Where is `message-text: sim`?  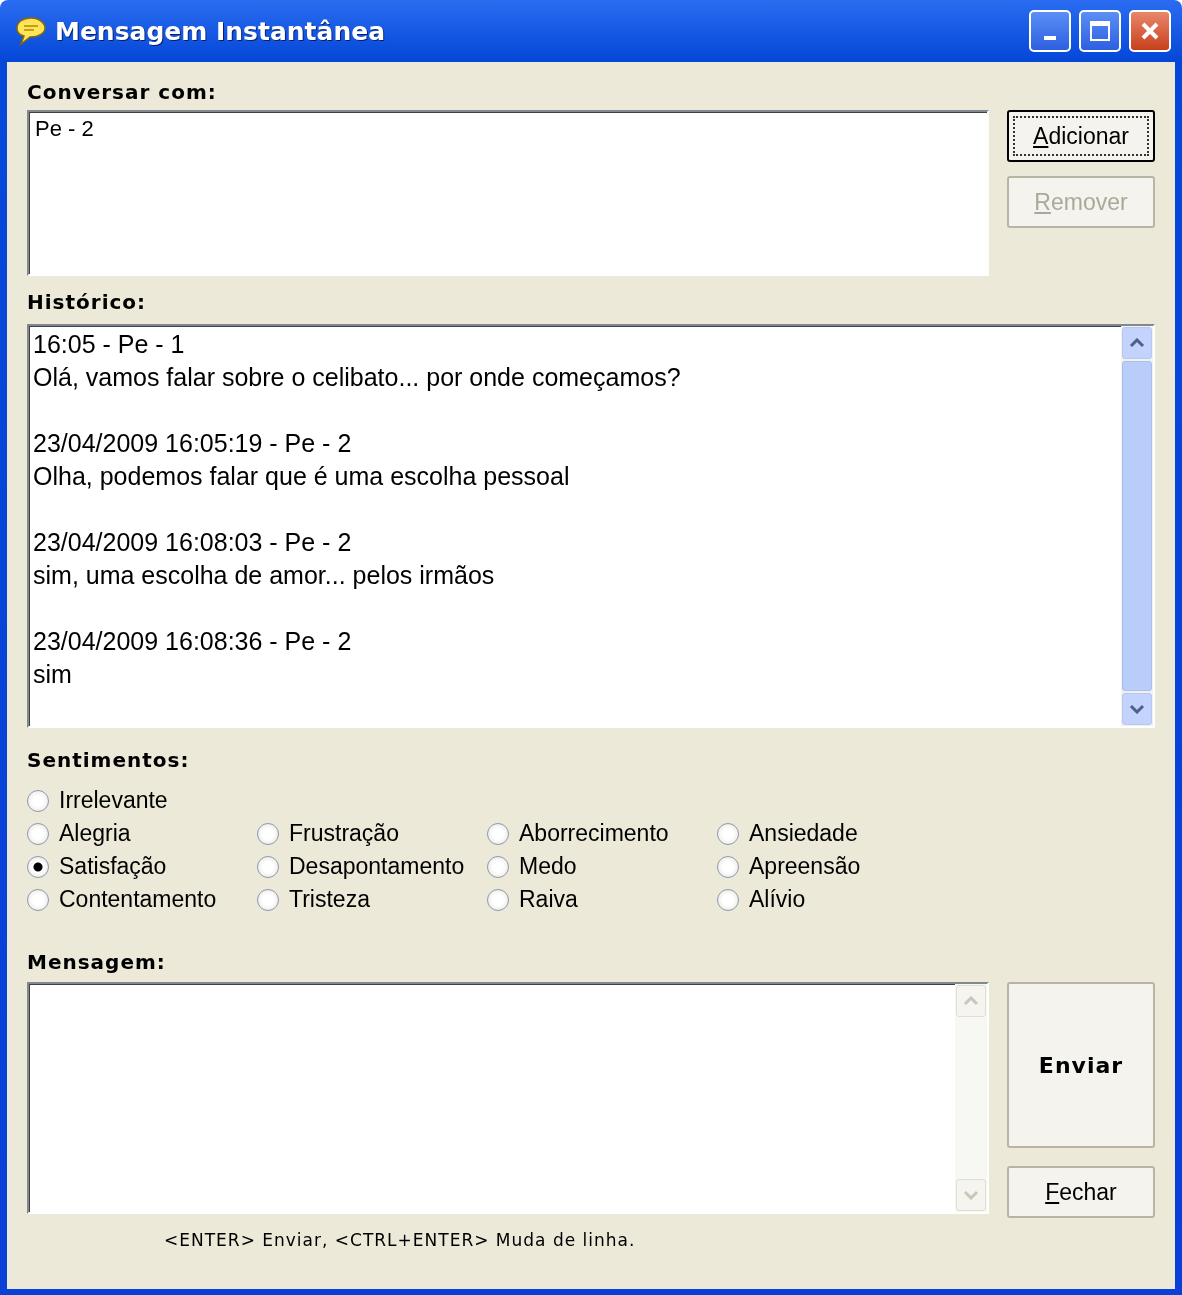
message-text: sim is located at coordinates (53, 674).